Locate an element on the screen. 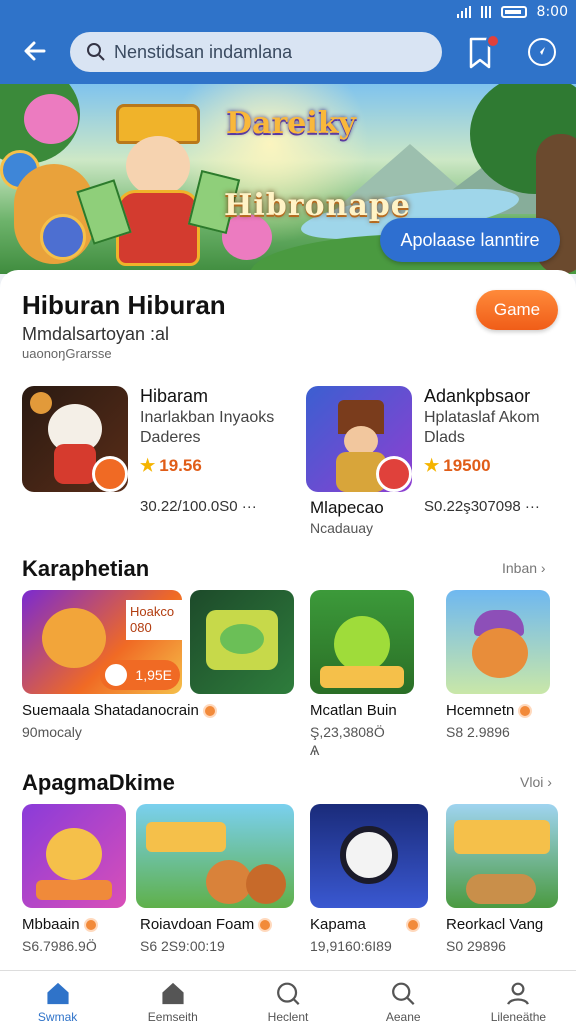 The height and width of the screenshot is (1024, 576). game-tile-price: 90mocaly is located at coordinates (52, 732).